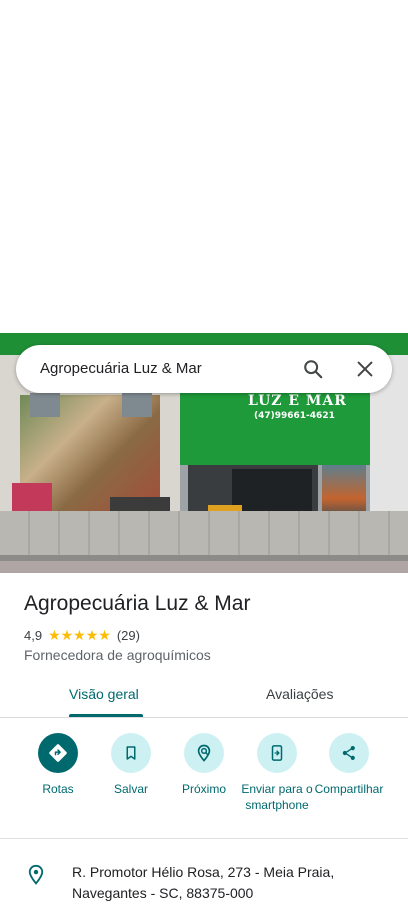 This screenshot has width=408, height=906. I want to click on share-label: Compartilhar, so click(349, 789).